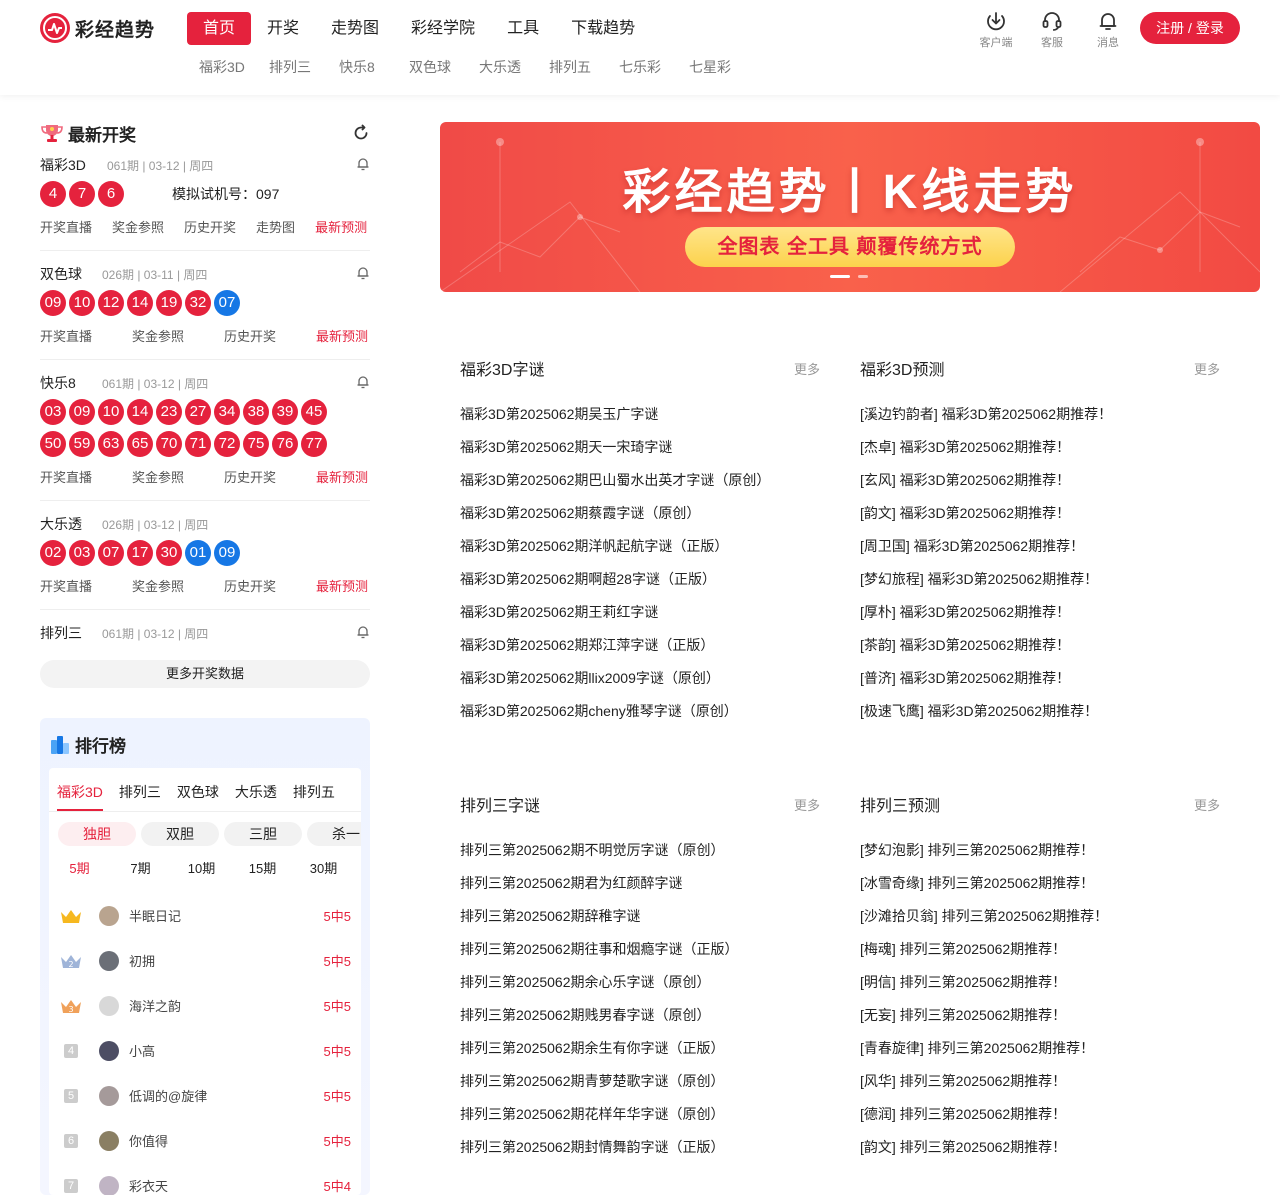 The width and height of the screenshot is (1280, 1195). I want to click on article-link: 排列三第2025062期君为红颜醉字谜, so click(640, 883).